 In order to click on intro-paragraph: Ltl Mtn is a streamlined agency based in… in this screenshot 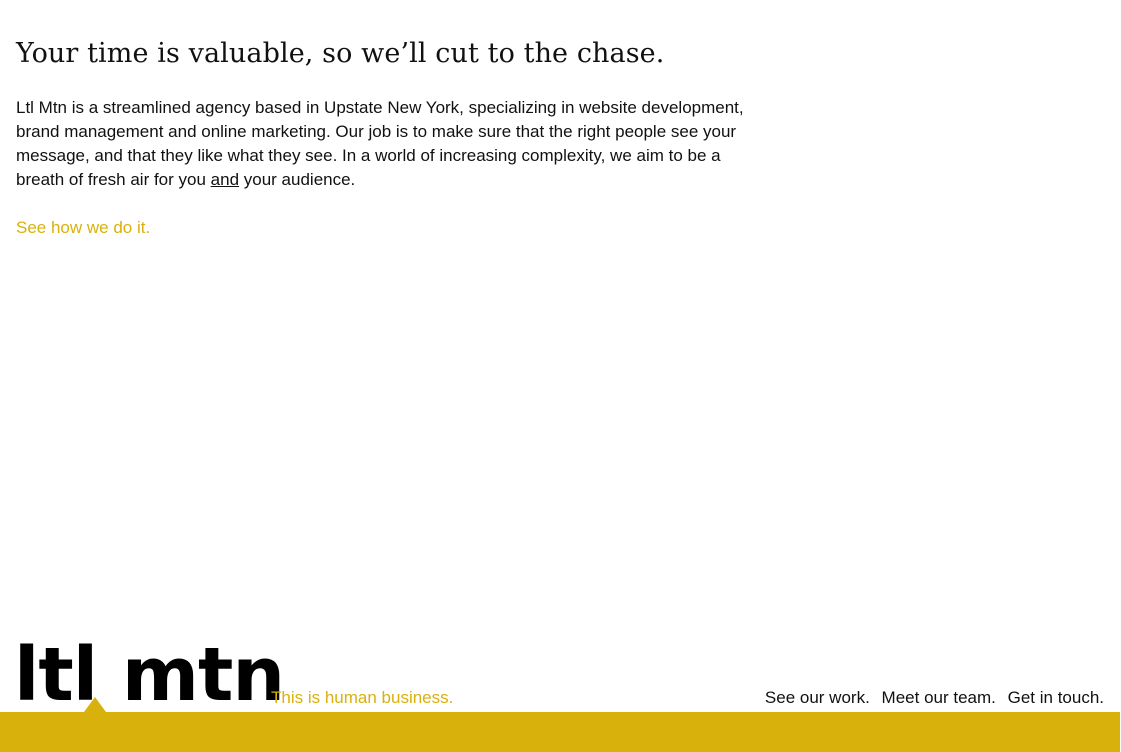, I will do `click(391, 144)`.